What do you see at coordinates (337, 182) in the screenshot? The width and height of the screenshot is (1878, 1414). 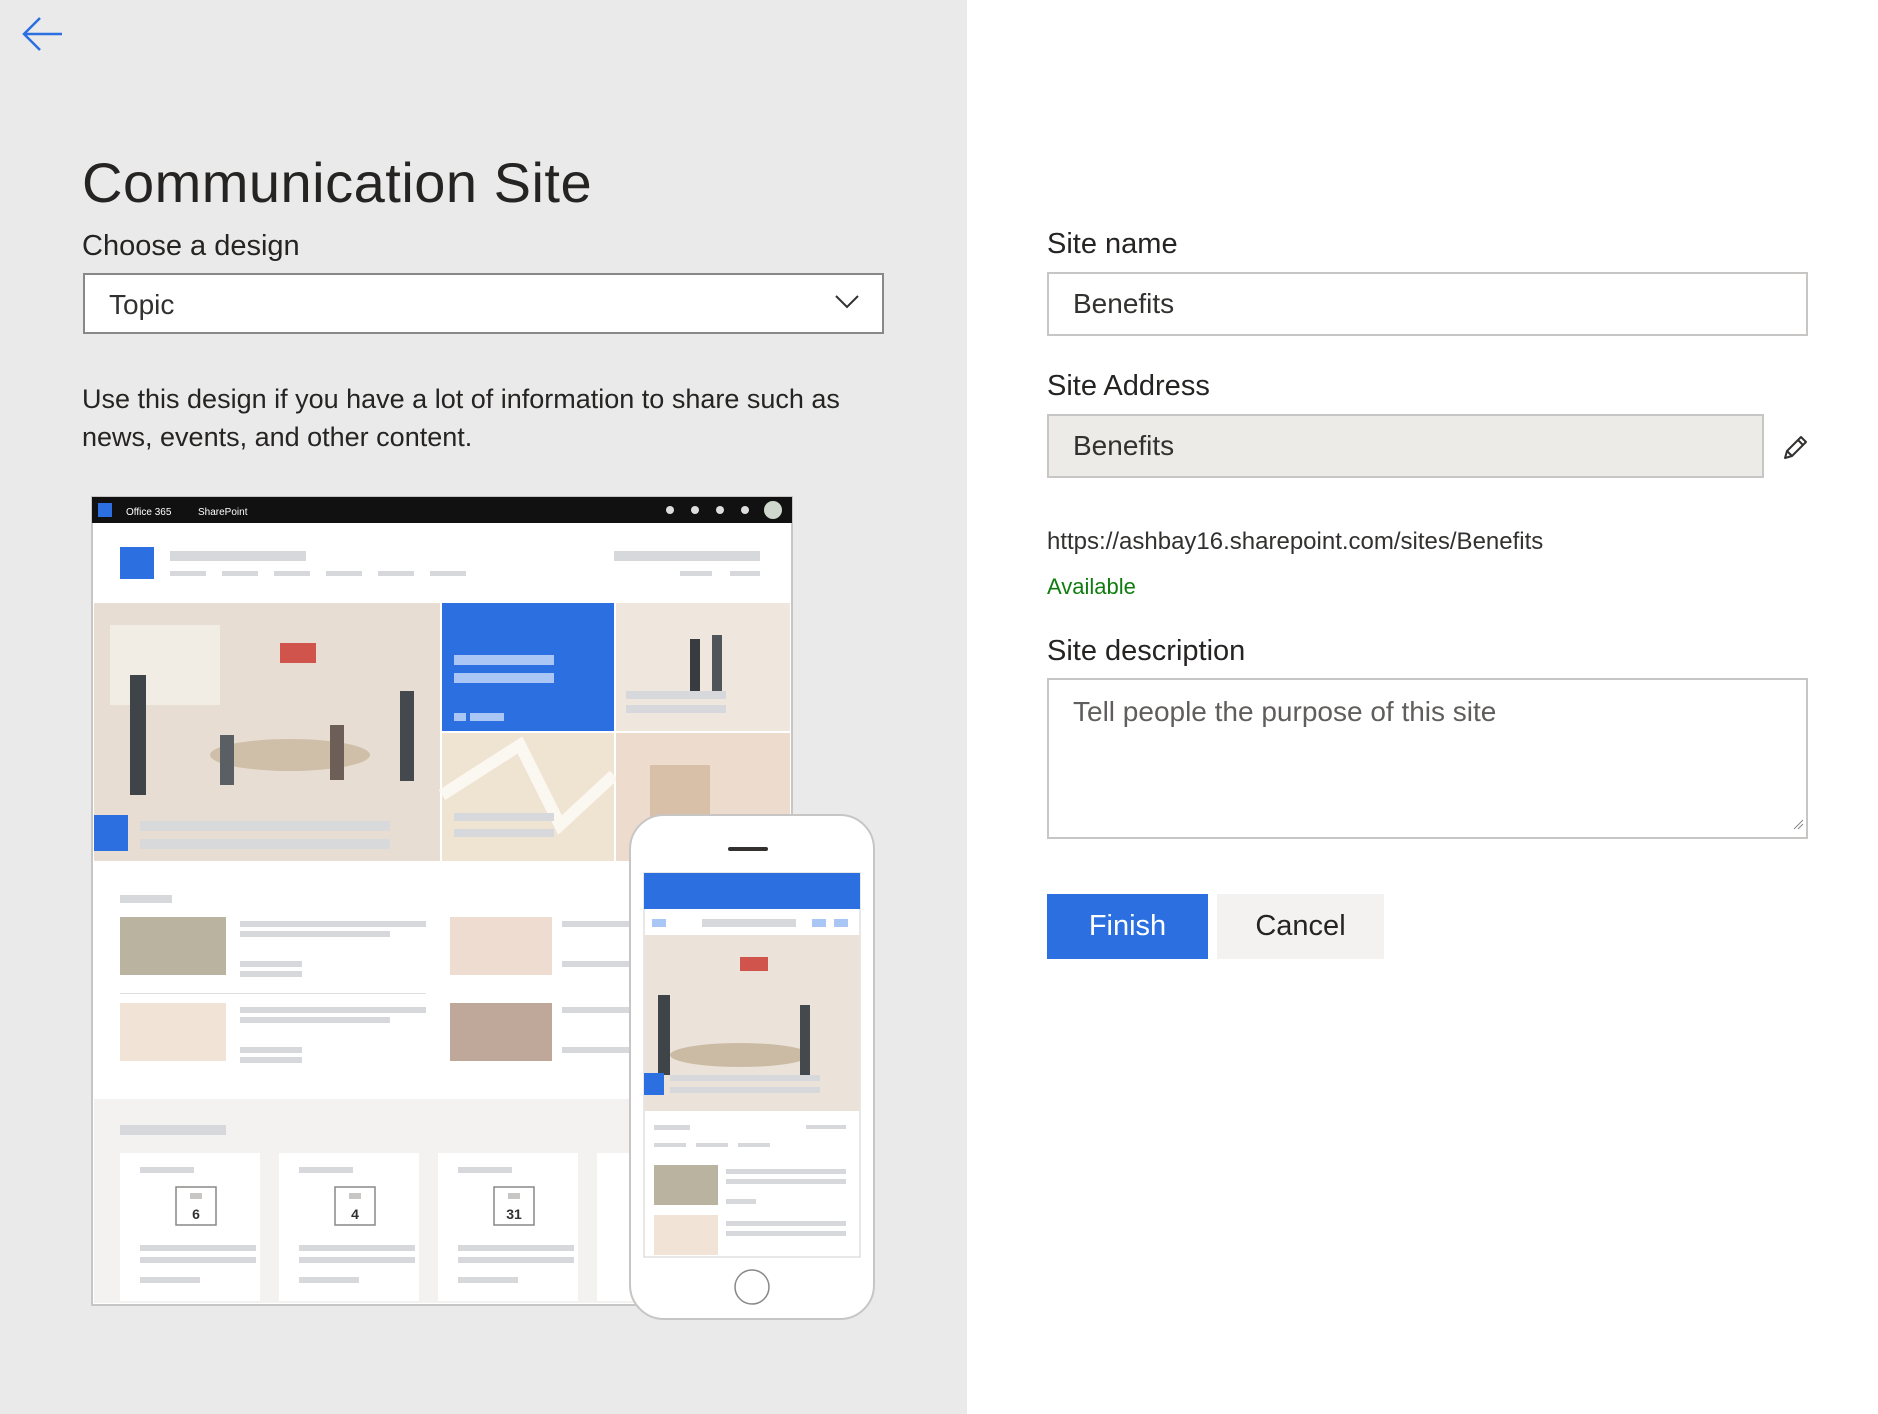 I see `page-title: Communication Site` at bounding box center [337, 182].